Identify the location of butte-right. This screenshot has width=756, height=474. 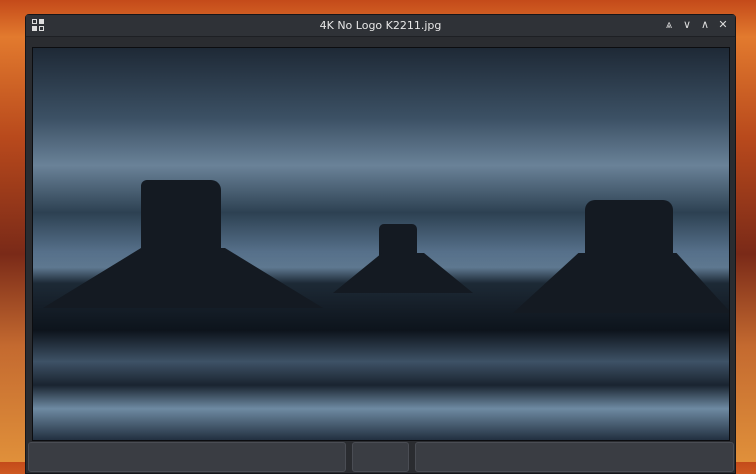
(629, 230).